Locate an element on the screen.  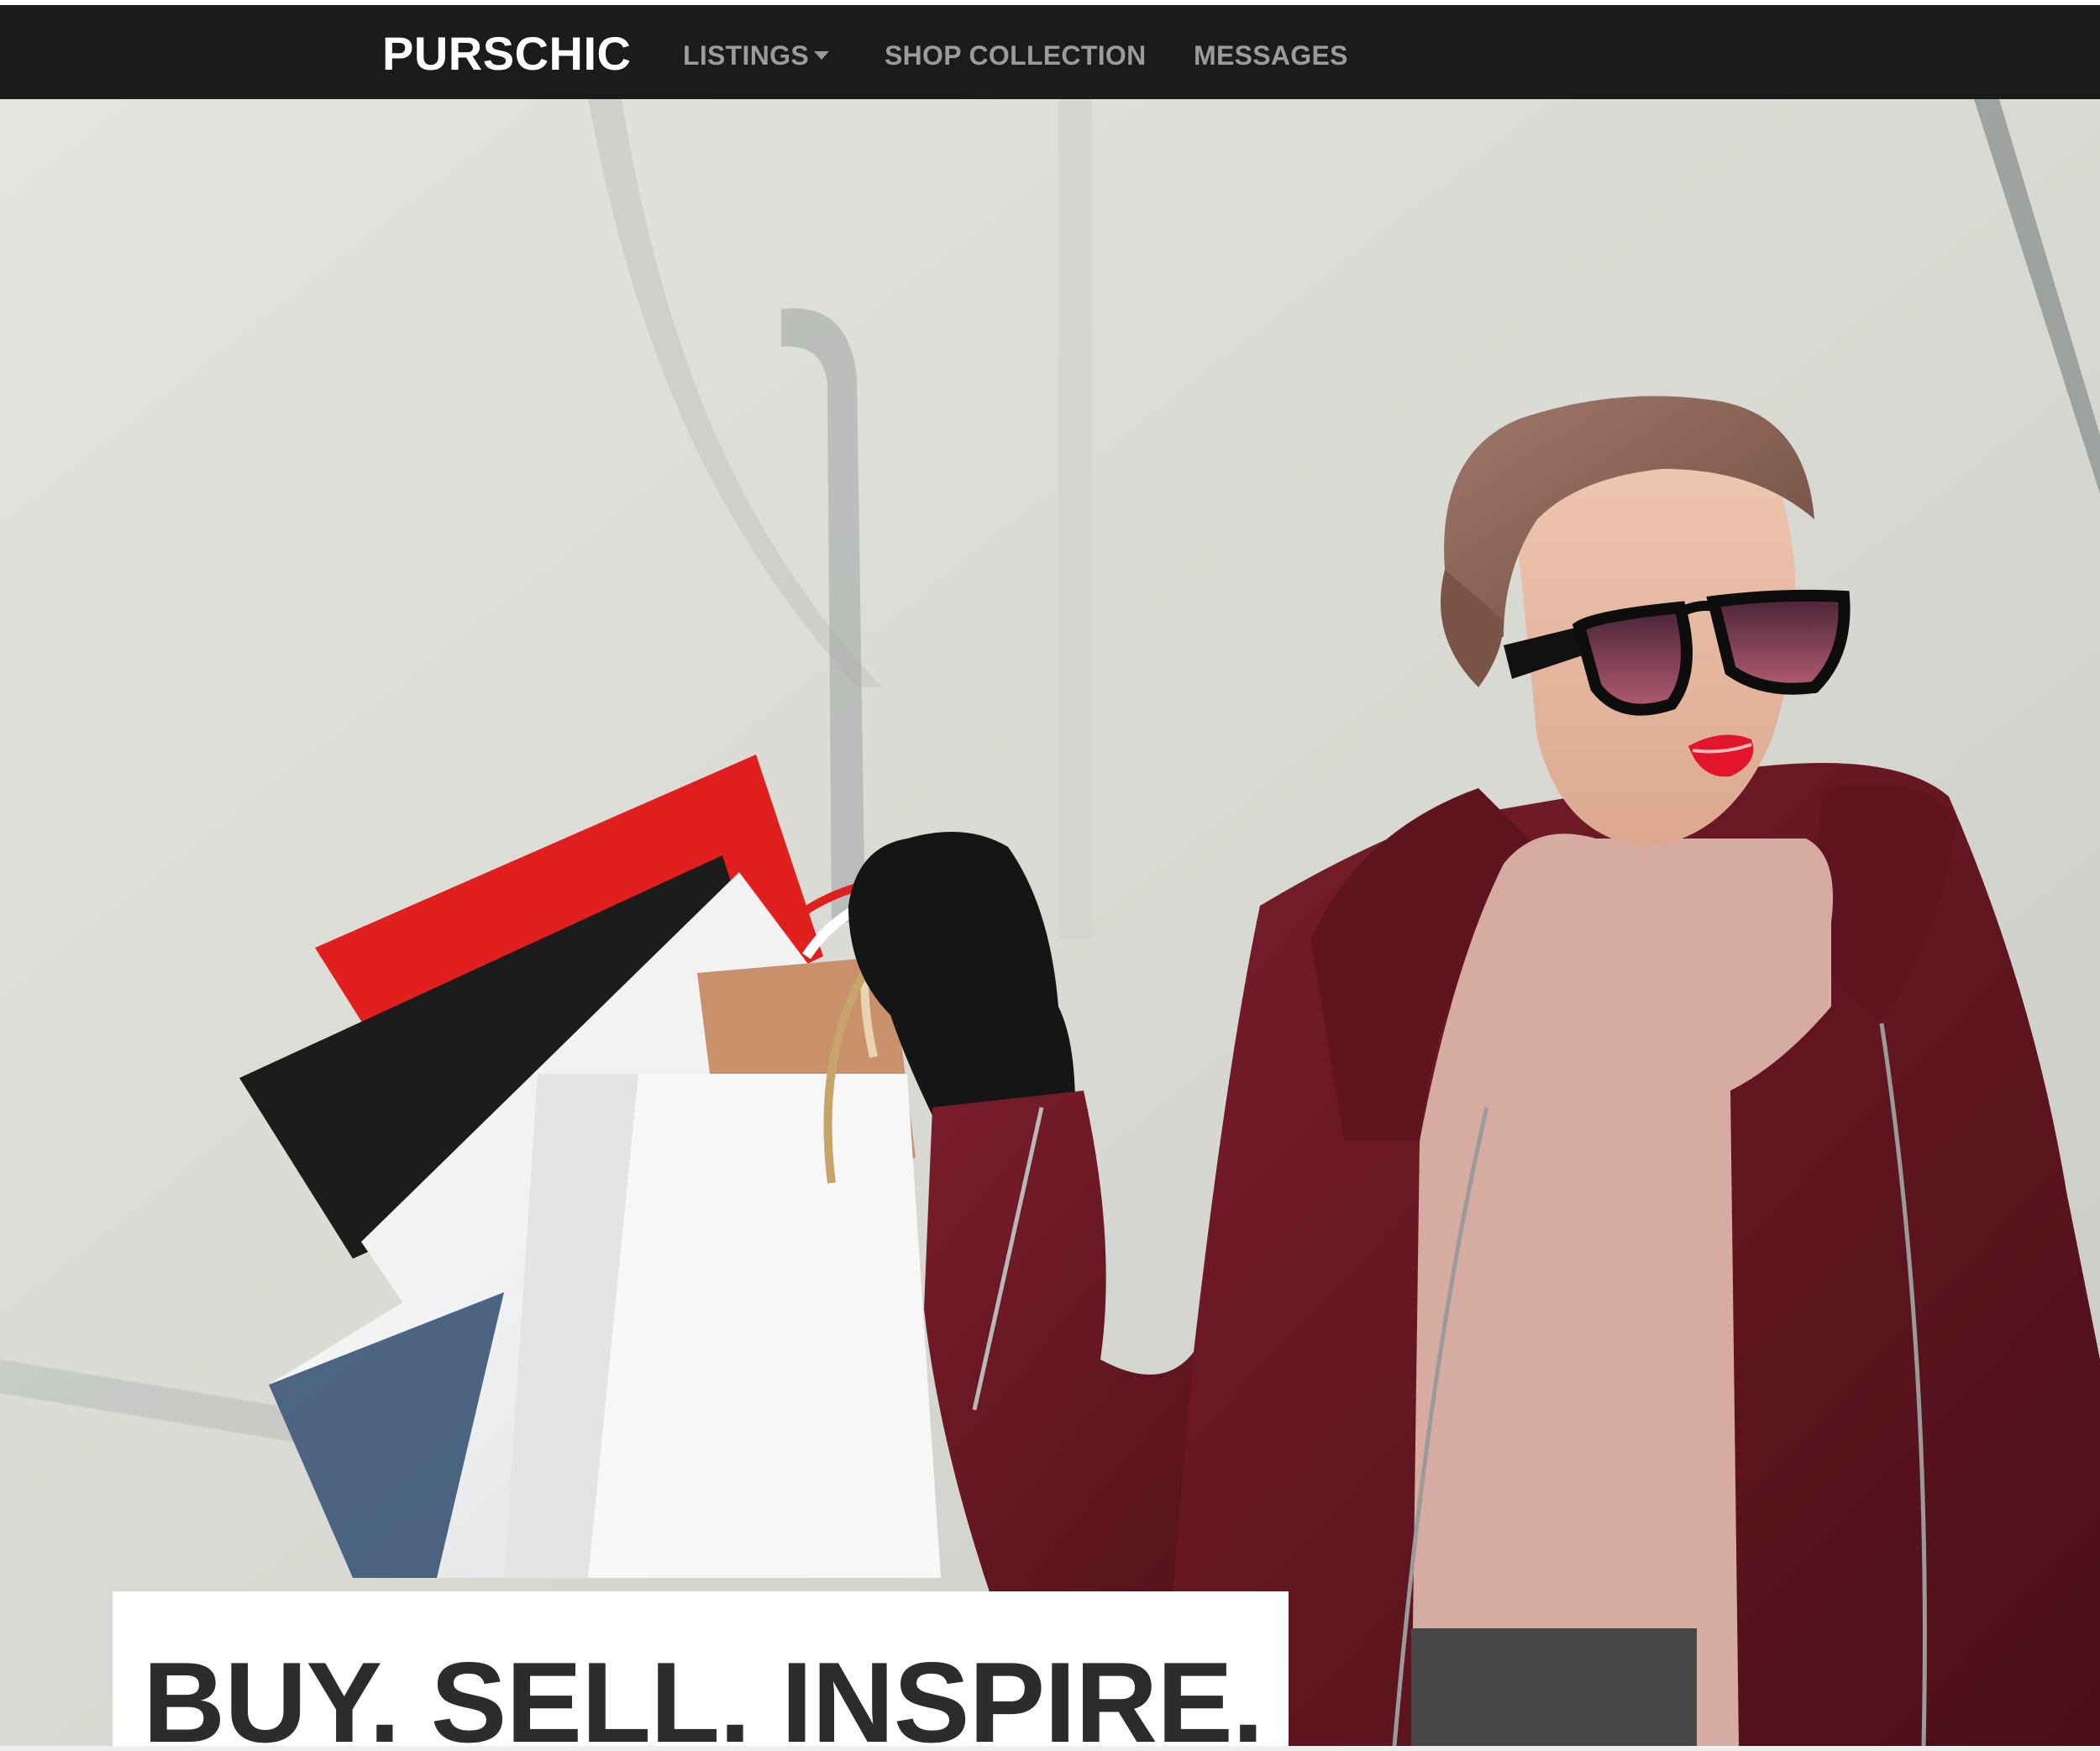
brand-logo: PURSCHIC is located at coordinates (506, 54).